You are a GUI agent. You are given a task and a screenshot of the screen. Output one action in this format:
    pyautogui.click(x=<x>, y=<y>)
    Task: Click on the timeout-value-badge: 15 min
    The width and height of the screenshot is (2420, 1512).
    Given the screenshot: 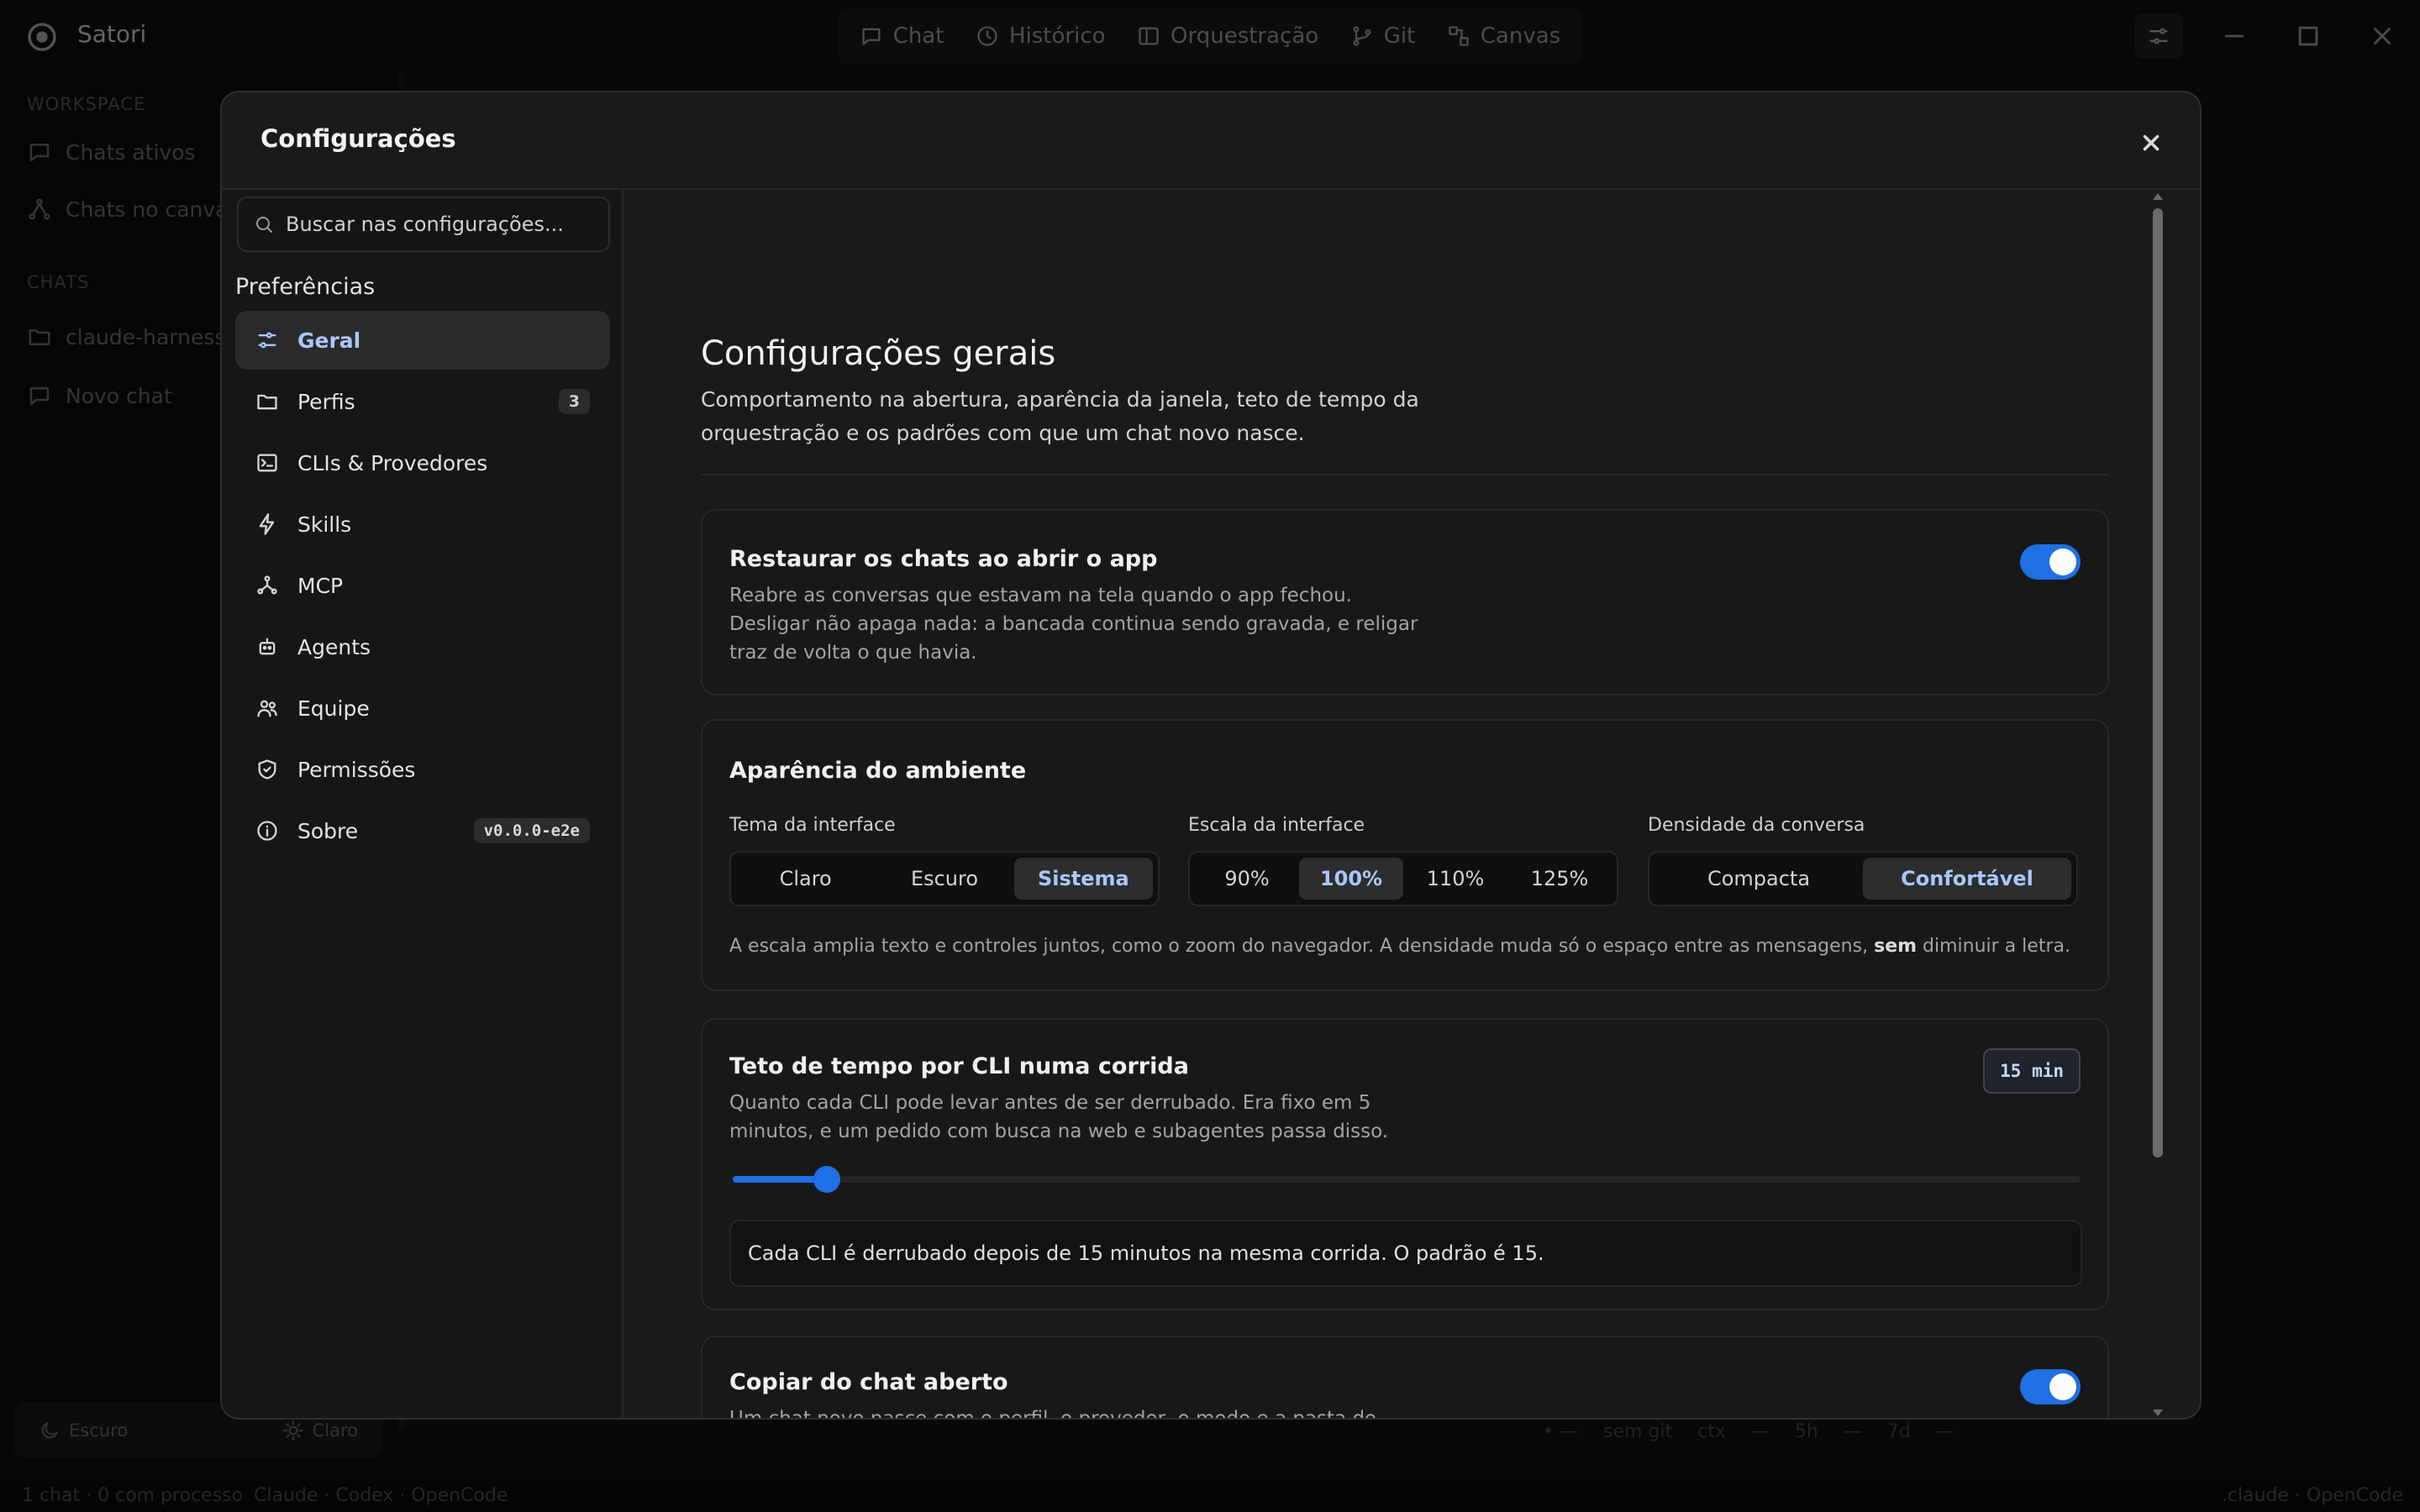 What is the action you would take?
    pyautogui.click(x=2032, y=1071)
    